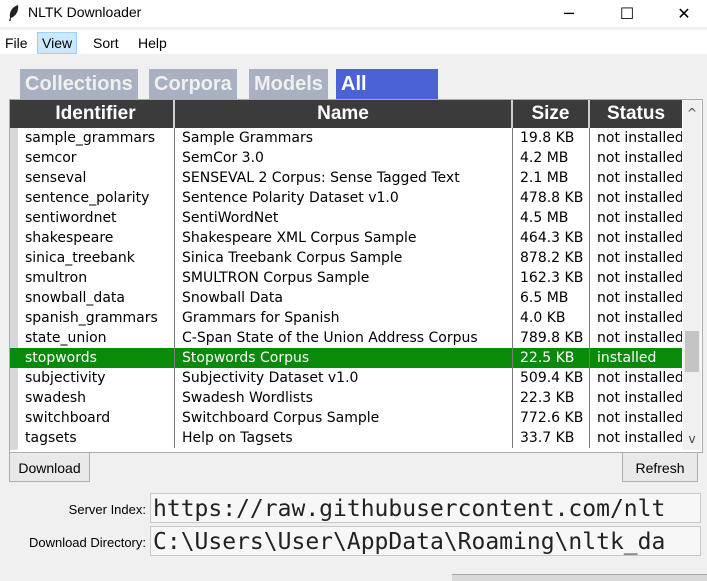 This screenshot has height=581, width=707. I want to click on tab-models: Models, so click(288, 84).